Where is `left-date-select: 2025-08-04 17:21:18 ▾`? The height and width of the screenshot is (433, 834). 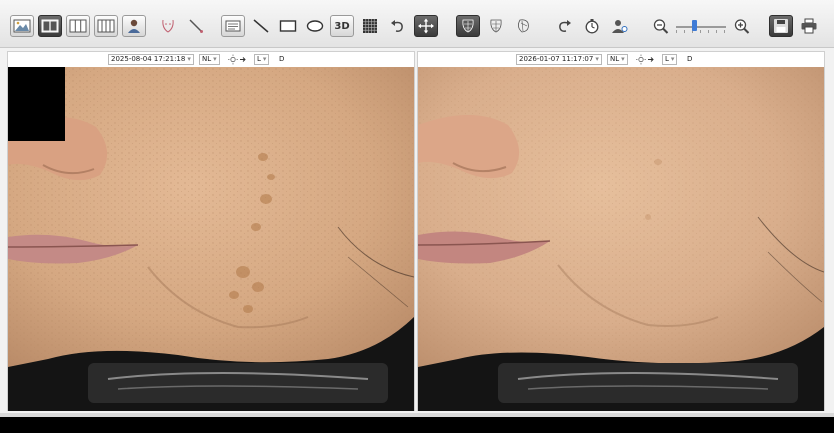 left-date-select: 2025-08-04 17:21:18 ▾ is located at coordinates (151, 59).